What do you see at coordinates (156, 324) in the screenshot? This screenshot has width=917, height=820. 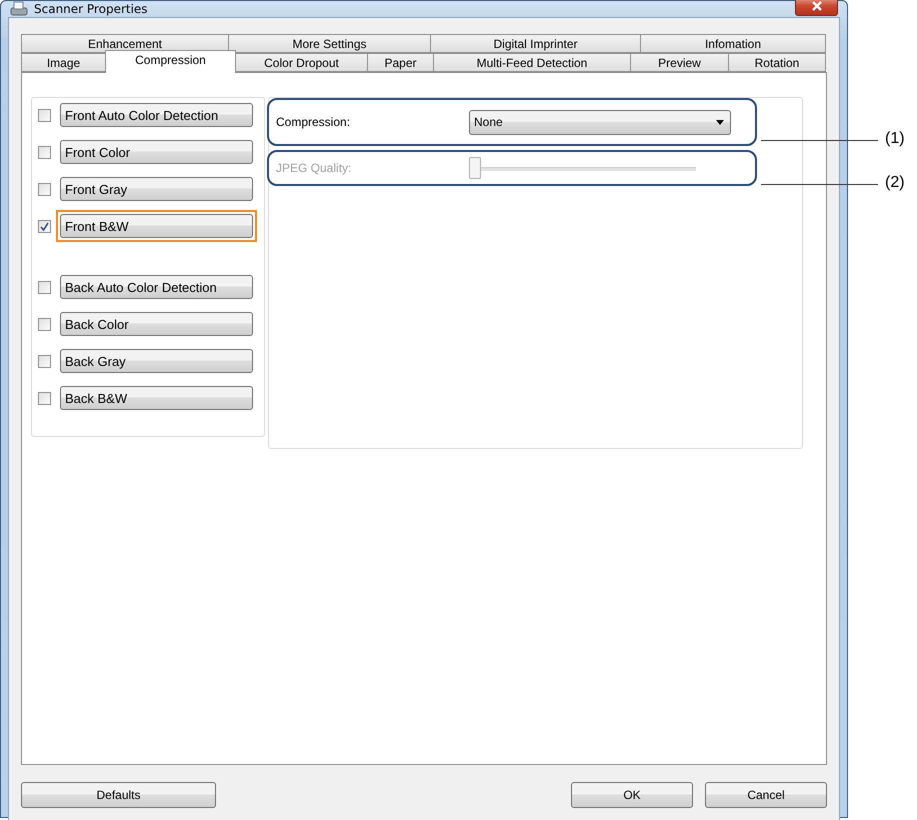 I see `option-button: Back Color` at bounding box center [156, 324].